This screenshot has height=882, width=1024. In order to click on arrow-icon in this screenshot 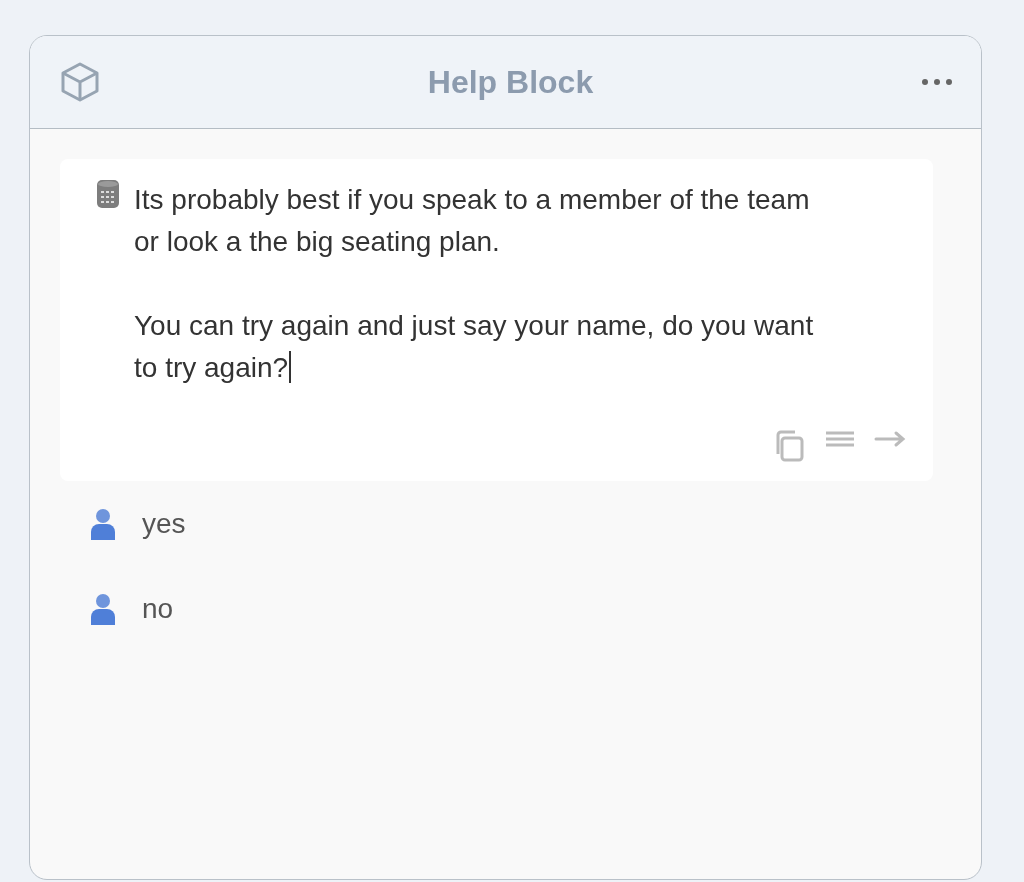, I will do `click(890, 439)`.